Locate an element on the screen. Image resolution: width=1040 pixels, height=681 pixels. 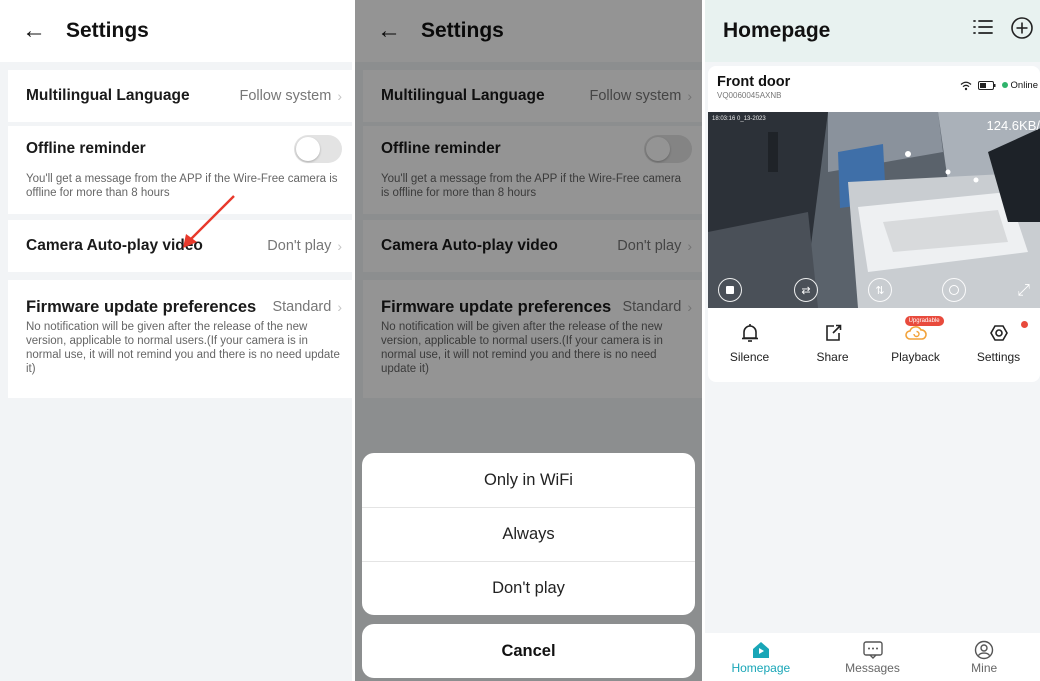
autoplay-options-sheet: Only in WiFi Always Don't play is located at coordinates (528, 534).